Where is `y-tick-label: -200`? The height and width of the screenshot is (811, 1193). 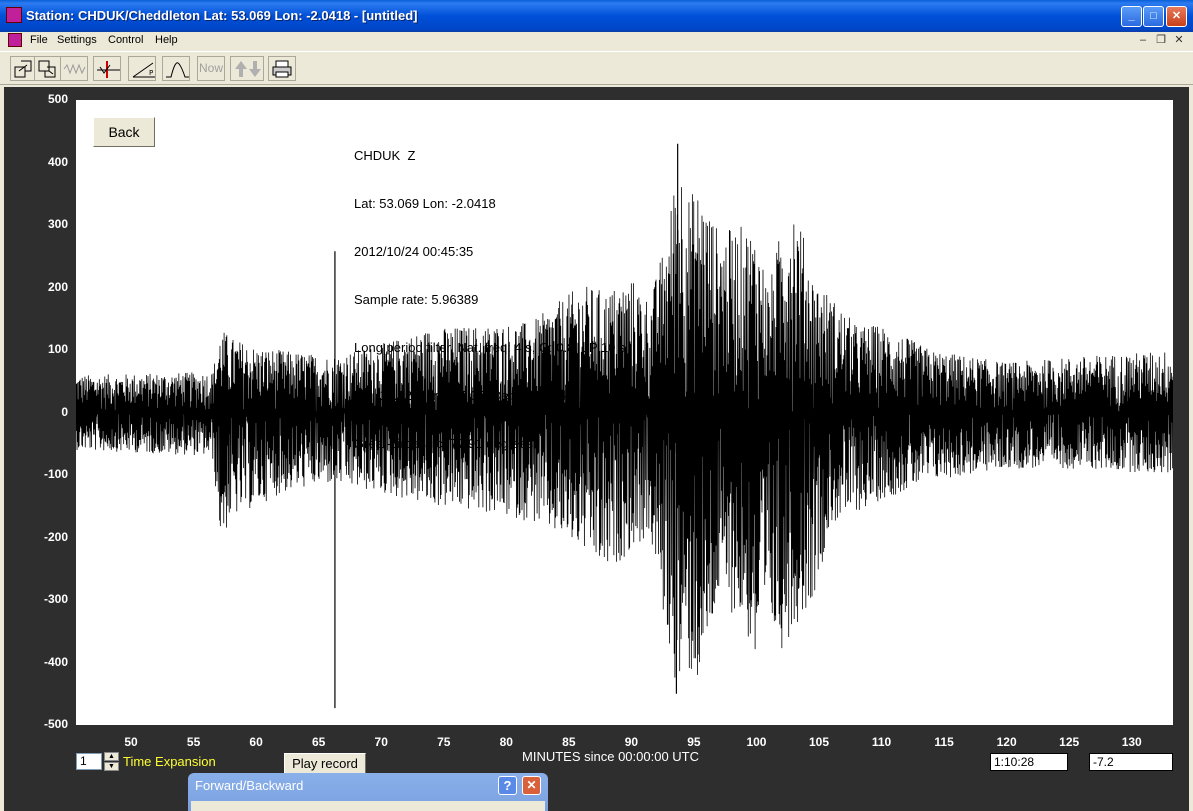
y-tick-label: -200 is located at coordinates (55, 536).